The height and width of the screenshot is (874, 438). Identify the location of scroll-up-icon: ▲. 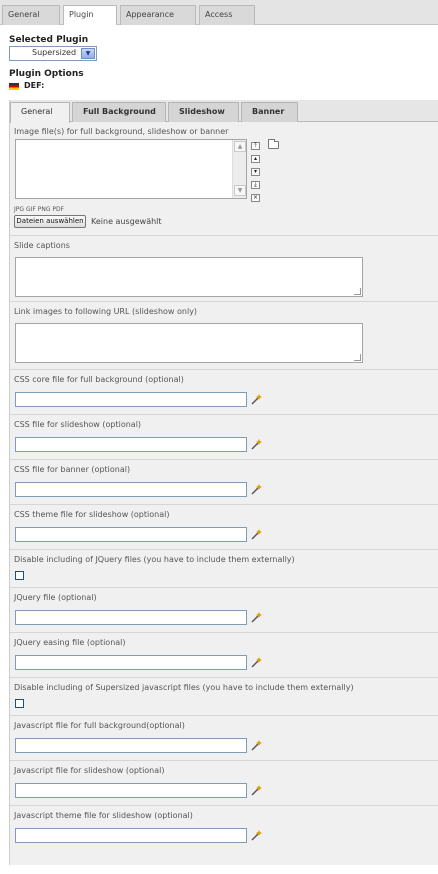
(240, 146).